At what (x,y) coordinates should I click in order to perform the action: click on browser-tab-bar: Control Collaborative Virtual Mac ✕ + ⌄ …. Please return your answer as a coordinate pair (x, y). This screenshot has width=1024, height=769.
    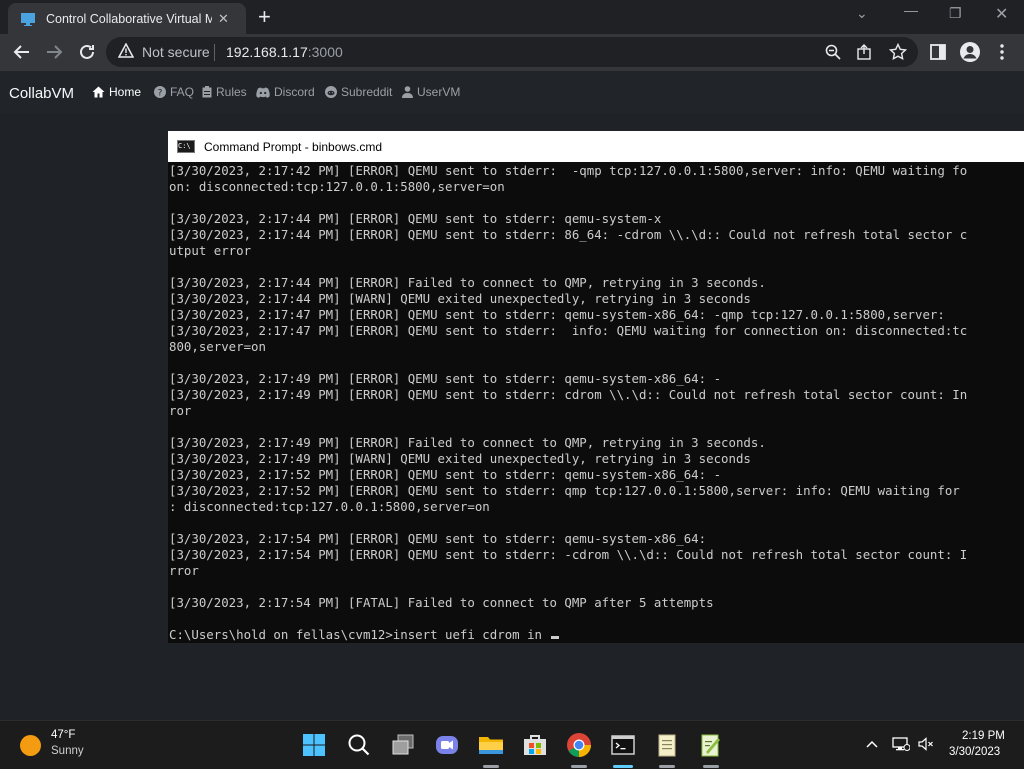
    Looking at the image, I should click on (512, 17).